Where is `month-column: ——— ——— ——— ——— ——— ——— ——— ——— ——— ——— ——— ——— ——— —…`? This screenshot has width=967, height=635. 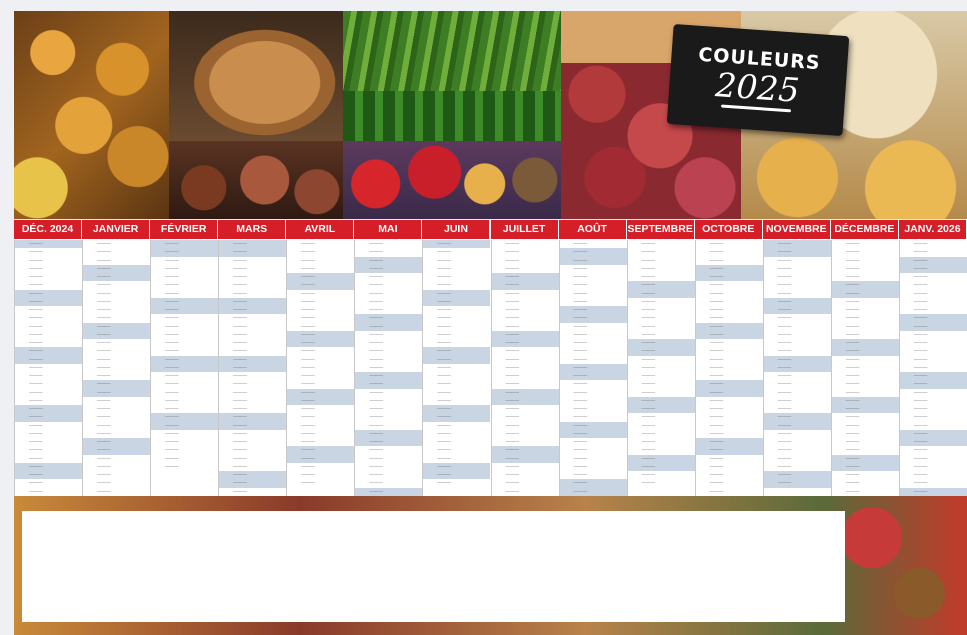
month-column: ——— ——— ——— ——— ——— ——— ——— ——— ——— ——— ——— ——— ——— —… is located at coordinates (48, 368).